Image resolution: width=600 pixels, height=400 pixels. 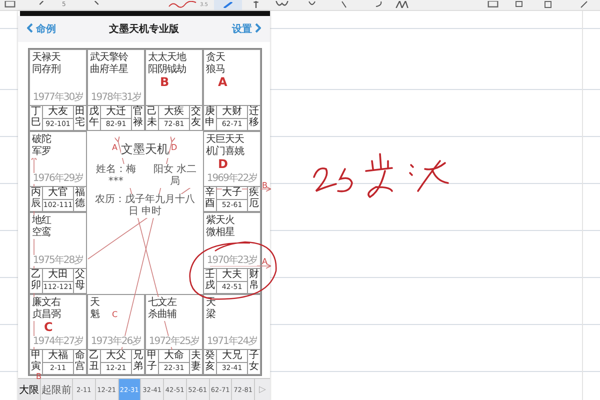 What do you see at coordinates (282, 4) in the screenshot?
I see `lasso-icon` at bounding box center [282, 4].